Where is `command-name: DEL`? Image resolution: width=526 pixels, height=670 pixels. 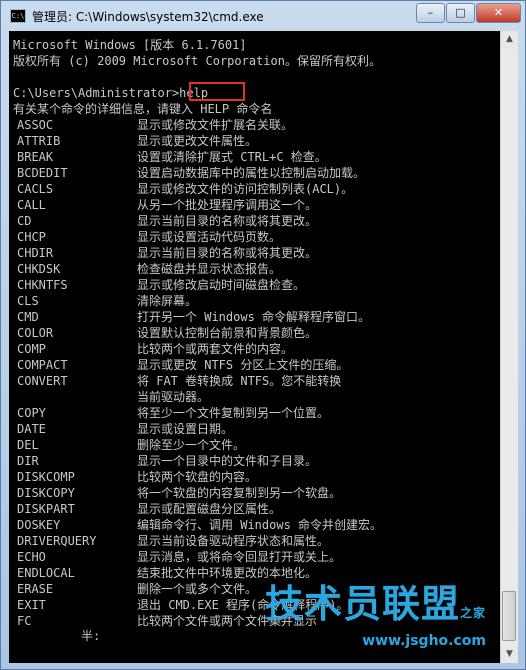 command-name: DEL is located at coordinates (28, 445).